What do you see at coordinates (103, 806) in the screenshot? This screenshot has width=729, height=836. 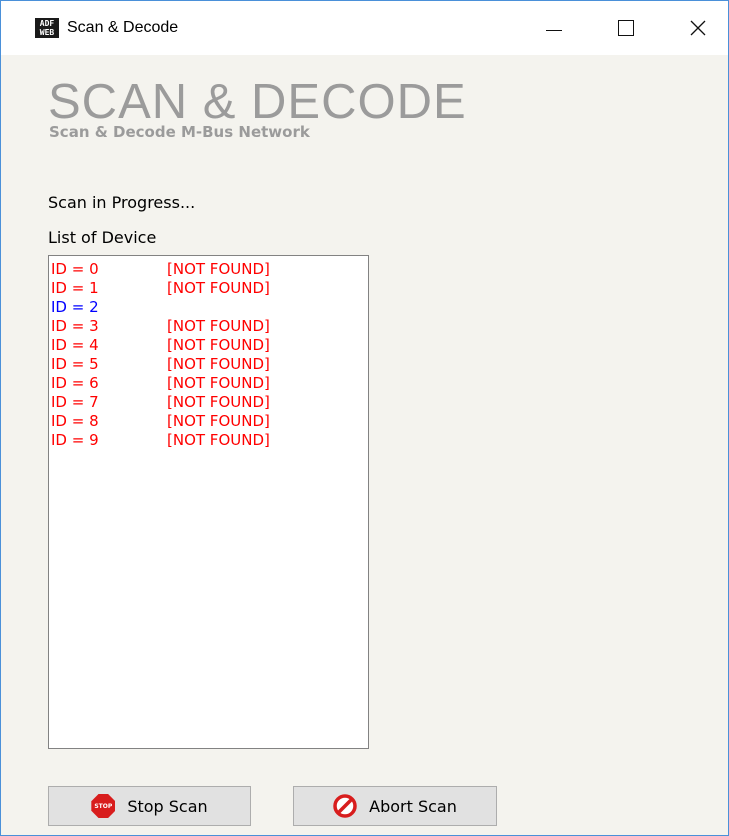 I see `stop-sign-icon: STOP` at bounding box center [103, 806].